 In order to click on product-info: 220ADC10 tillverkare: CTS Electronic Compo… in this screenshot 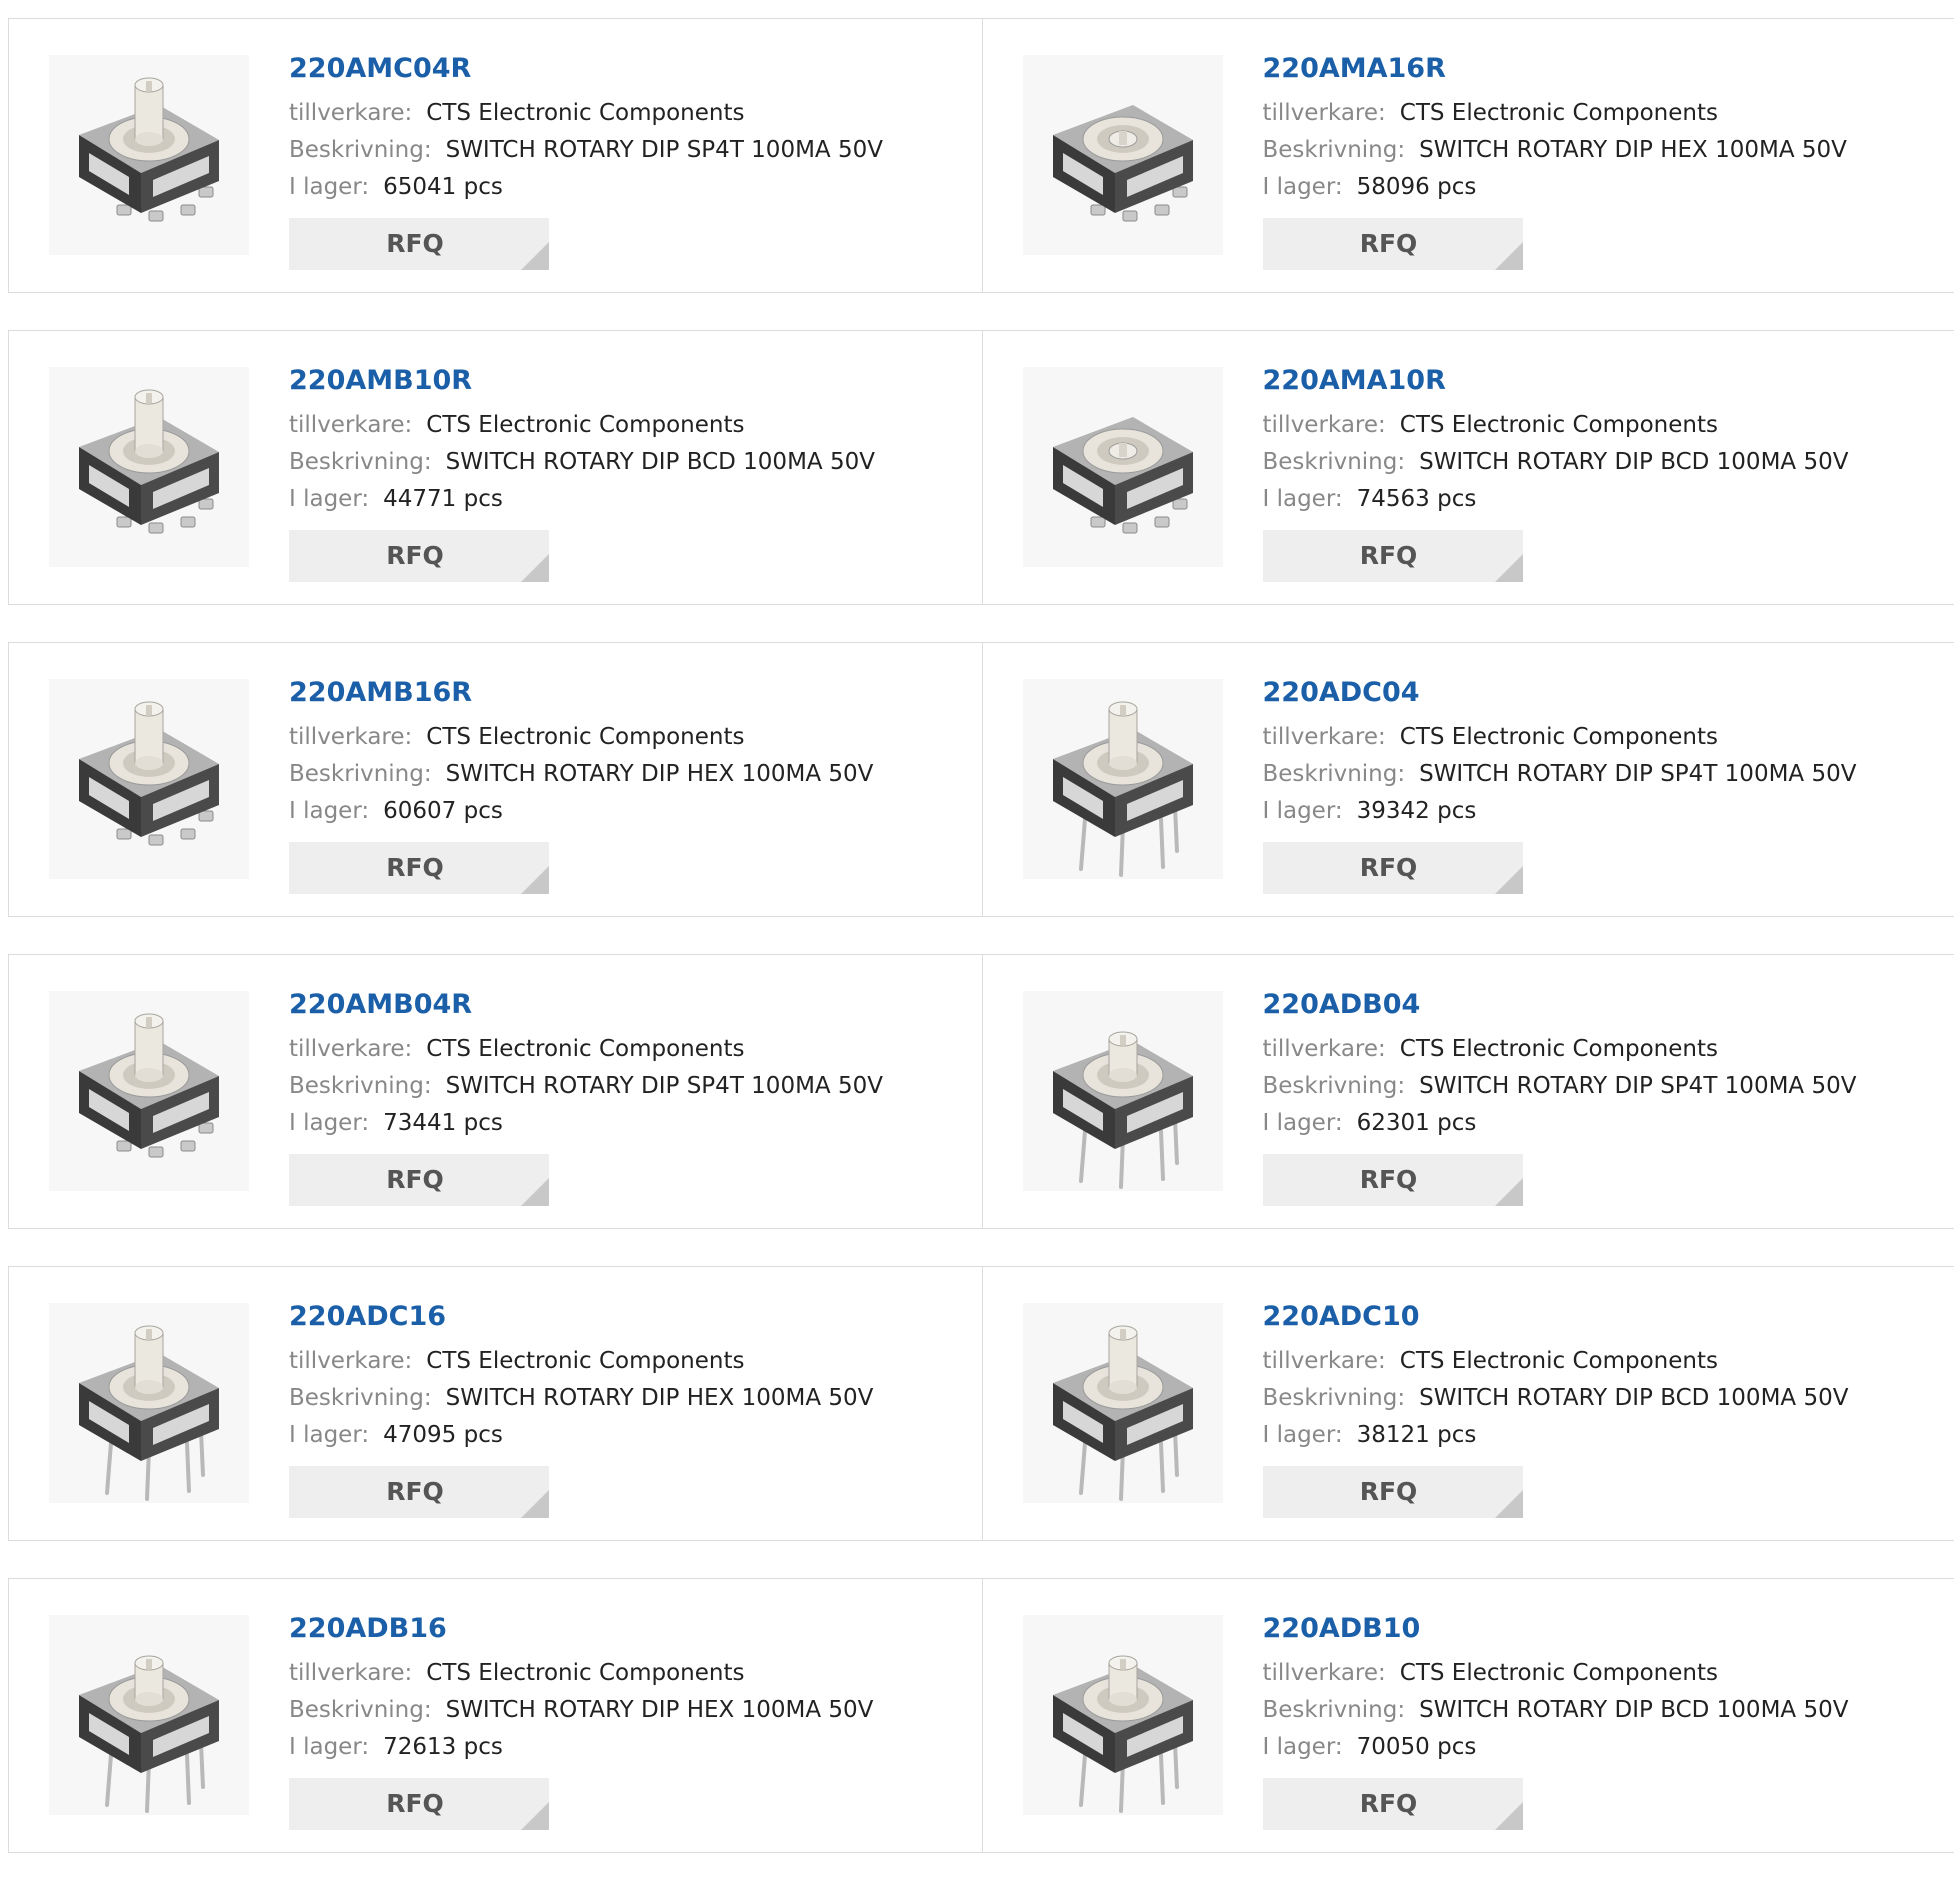, I will do `click(1556, 1407)`.